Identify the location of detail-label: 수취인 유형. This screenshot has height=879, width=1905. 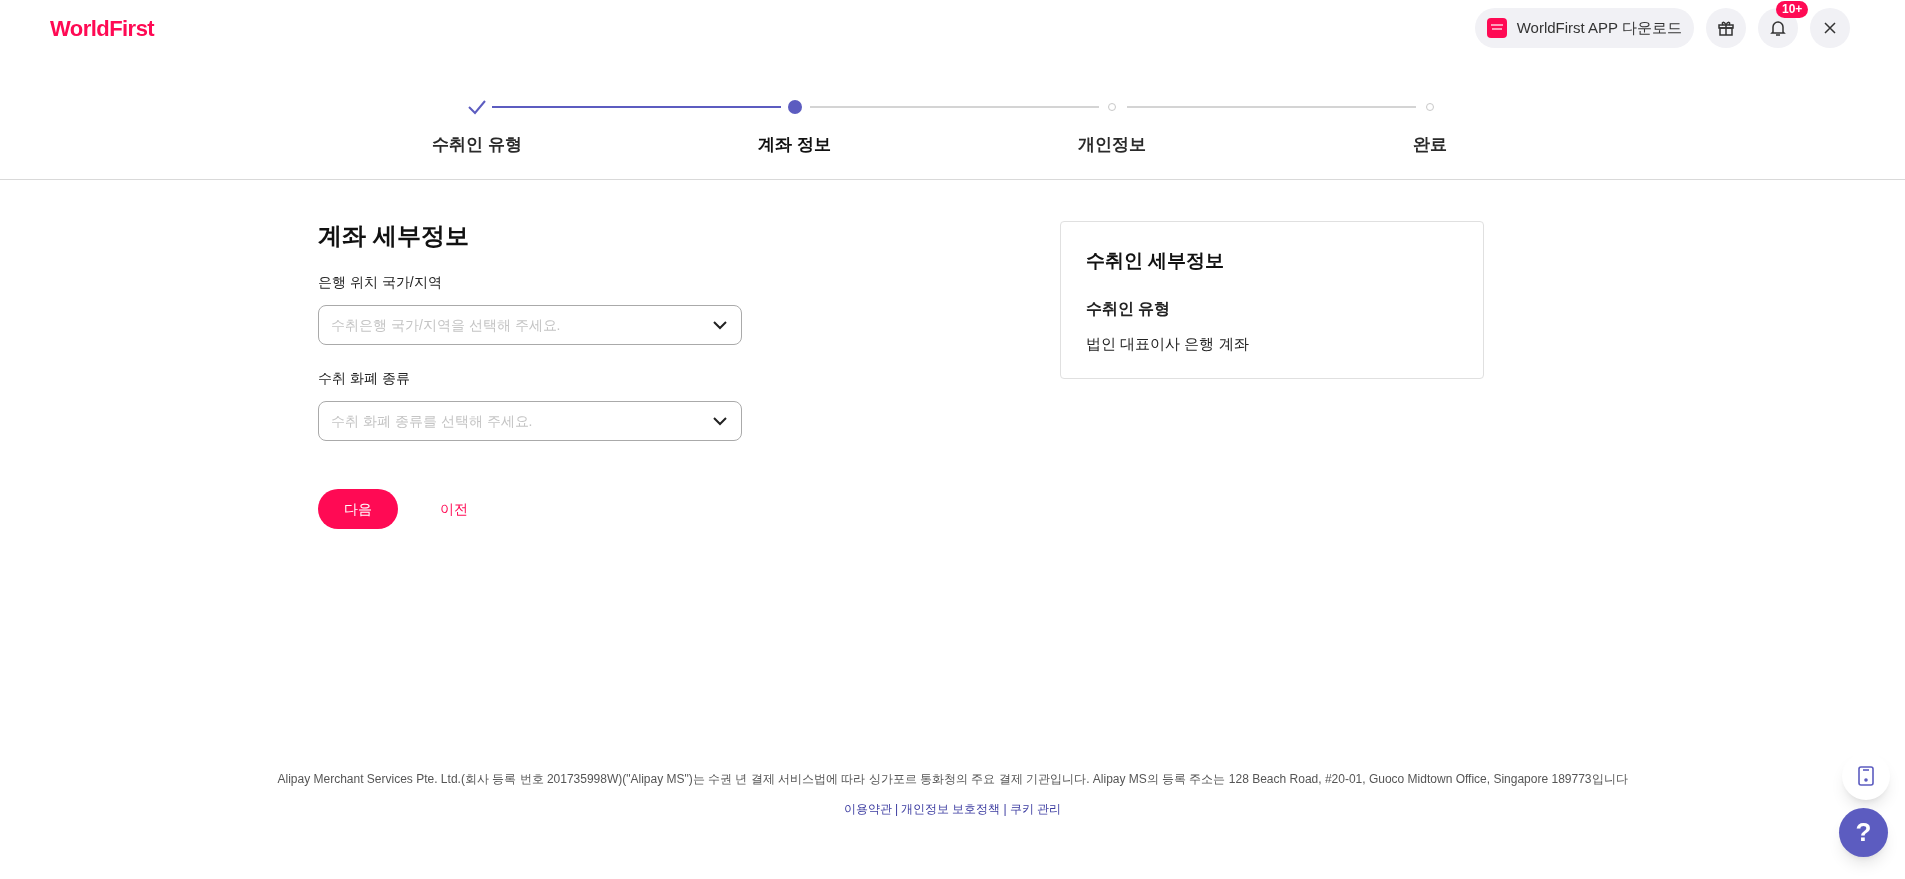
(1129, 308).